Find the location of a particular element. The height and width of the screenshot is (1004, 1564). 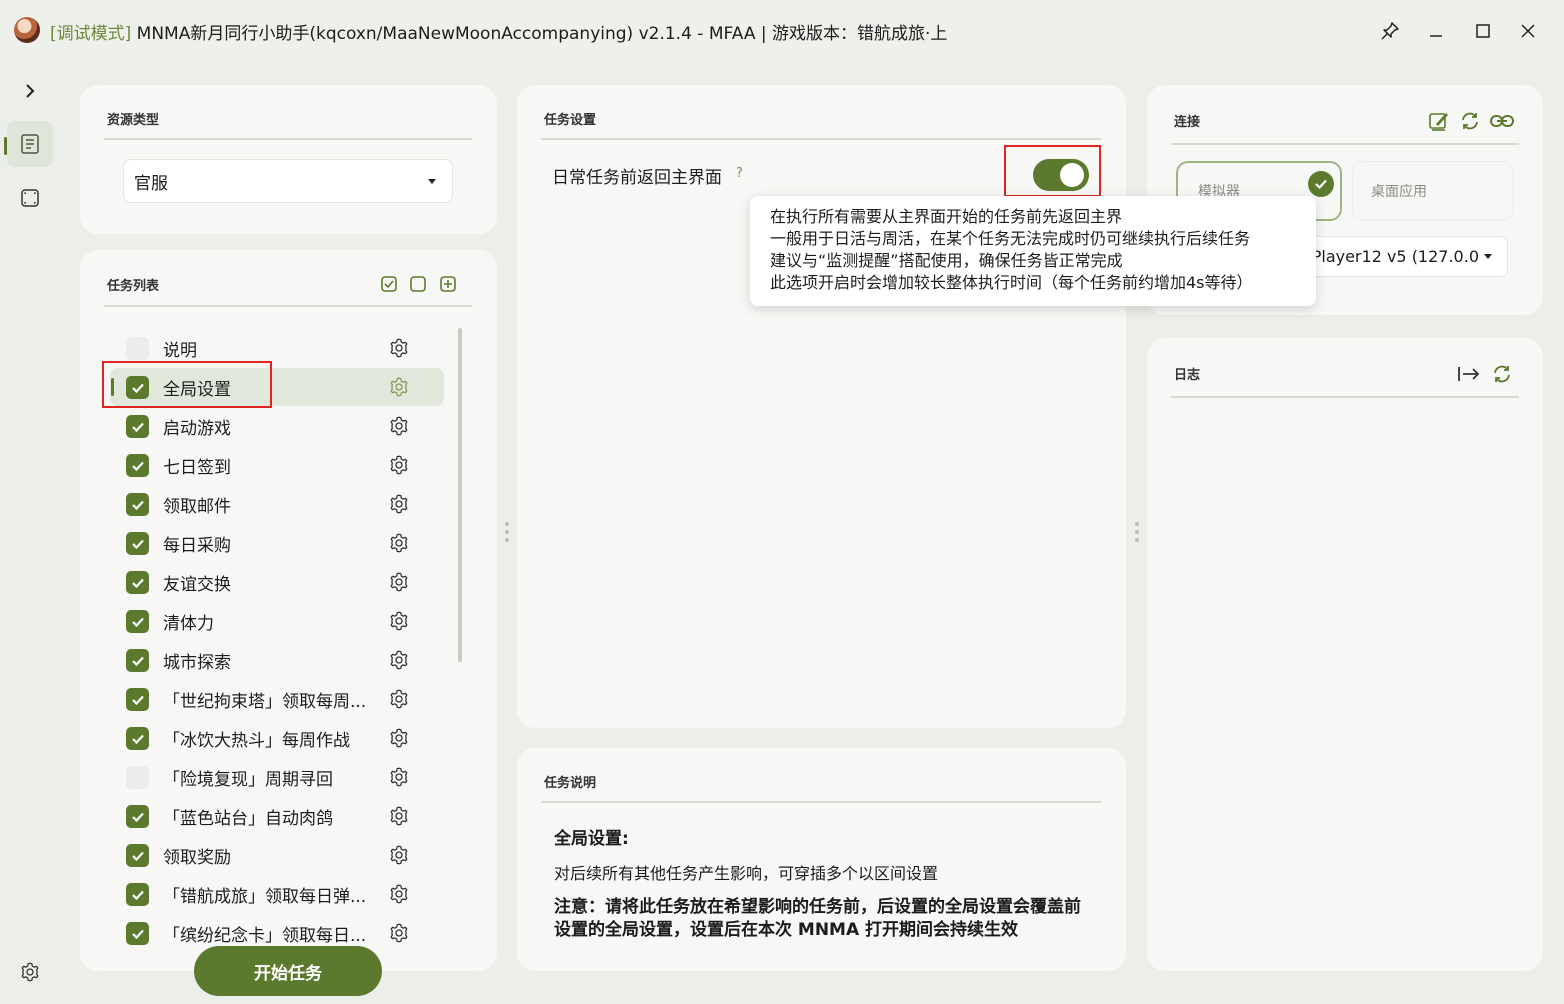

refresh-icon is located at coordinates (1470, 121).